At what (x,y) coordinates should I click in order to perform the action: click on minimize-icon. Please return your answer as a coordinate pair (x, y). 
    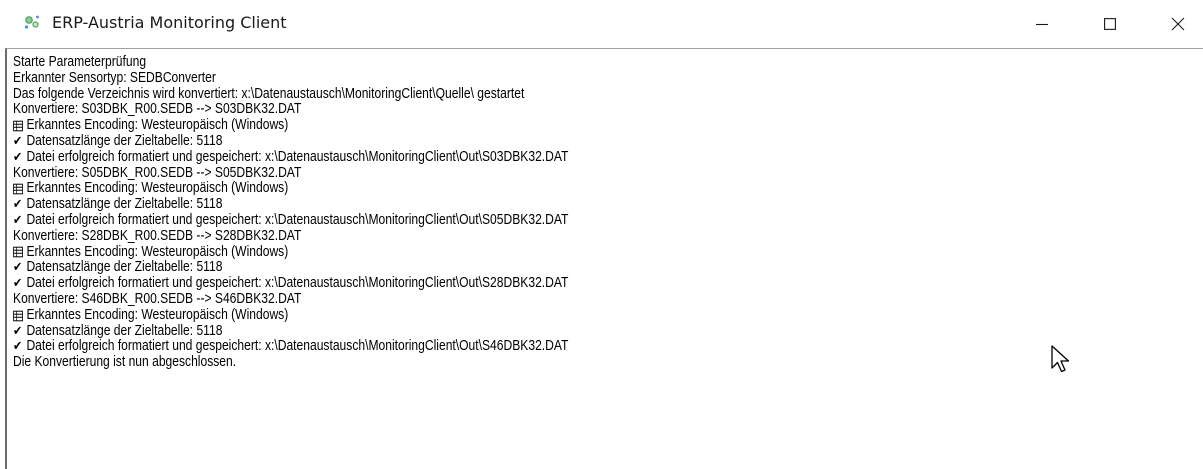
    Looking at the image, I should click on (1042, 24).